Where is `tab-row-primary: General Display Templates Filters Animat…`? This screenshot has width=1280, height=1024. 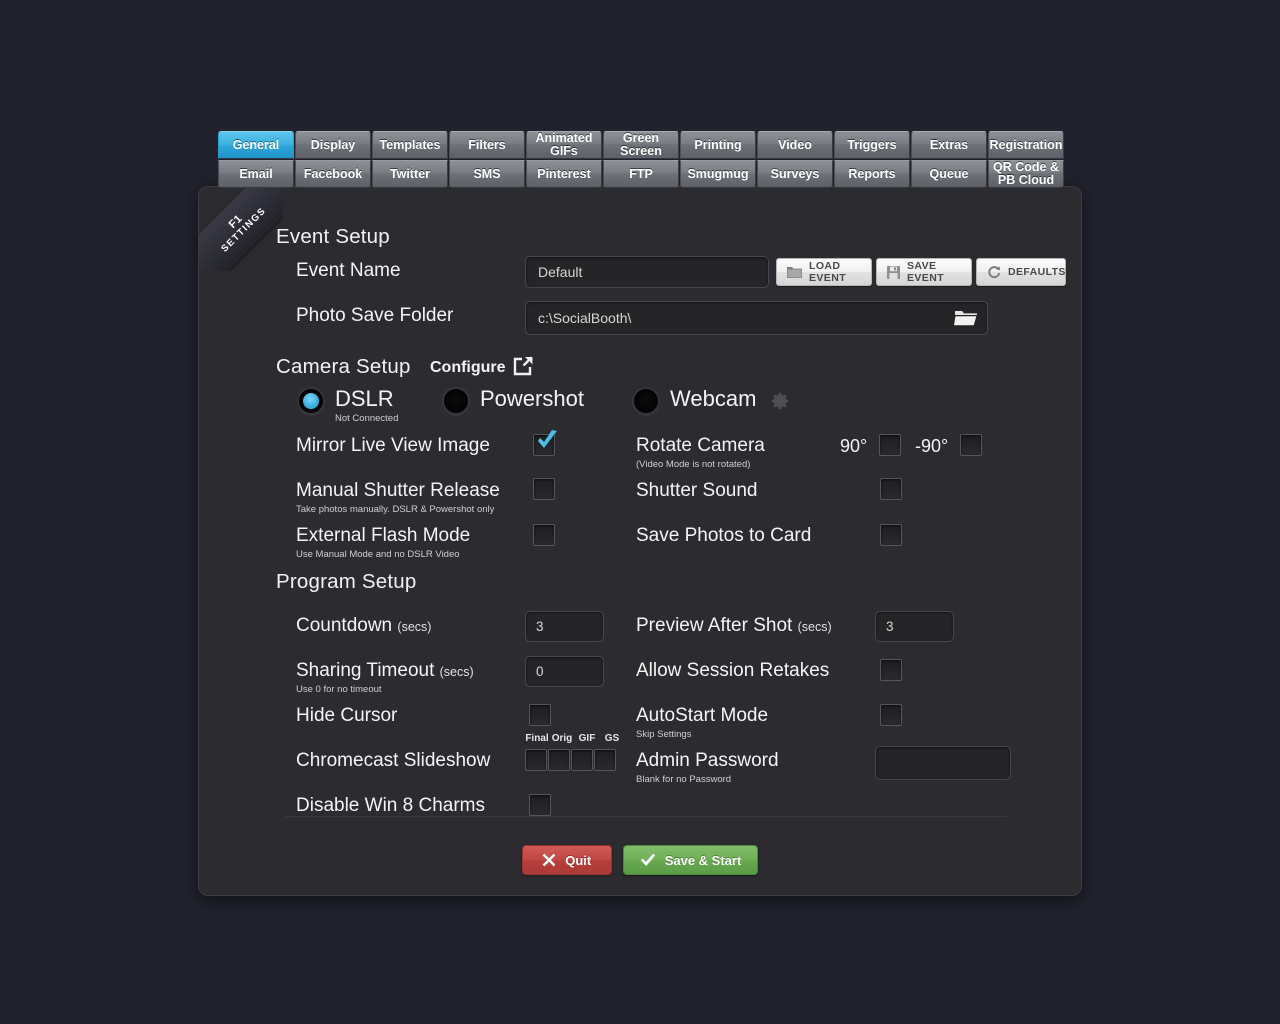
tab-row-primary: General Display Templates Filters Animat… is located at coordinates (641, 145).